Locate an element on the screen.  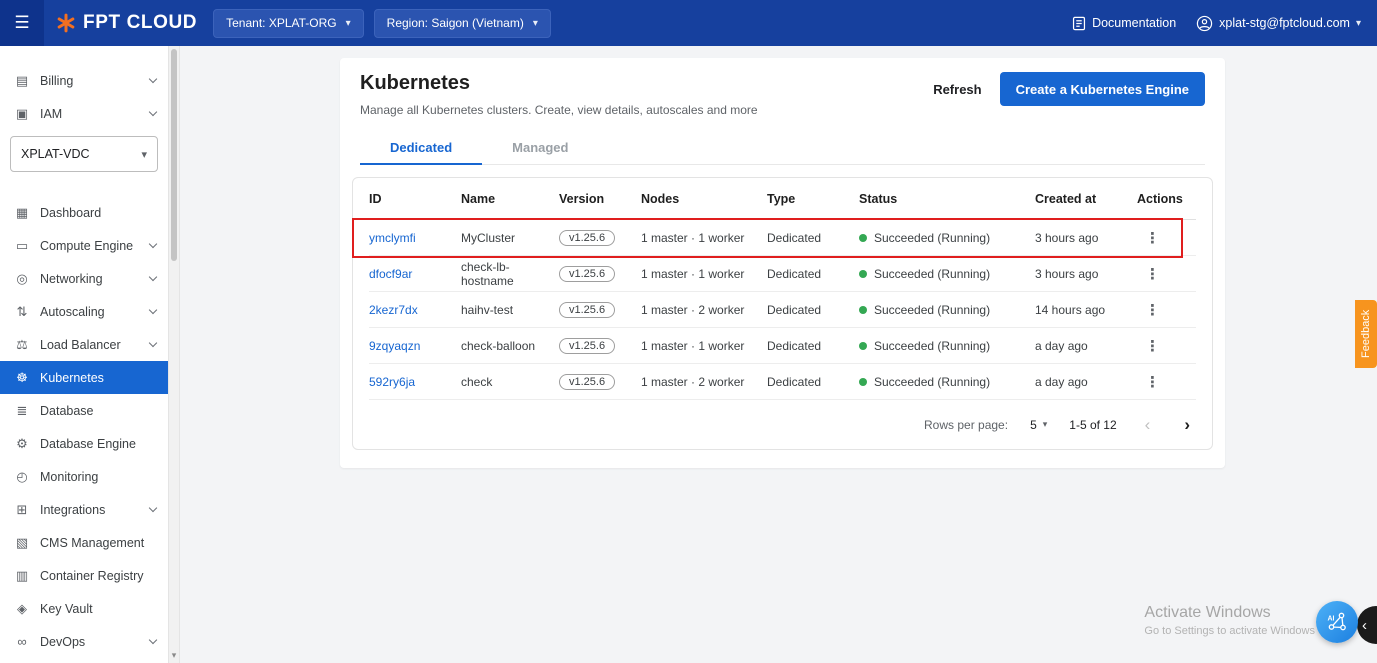
sidebar-item-label: Billing is located at coordinates (57, 80).